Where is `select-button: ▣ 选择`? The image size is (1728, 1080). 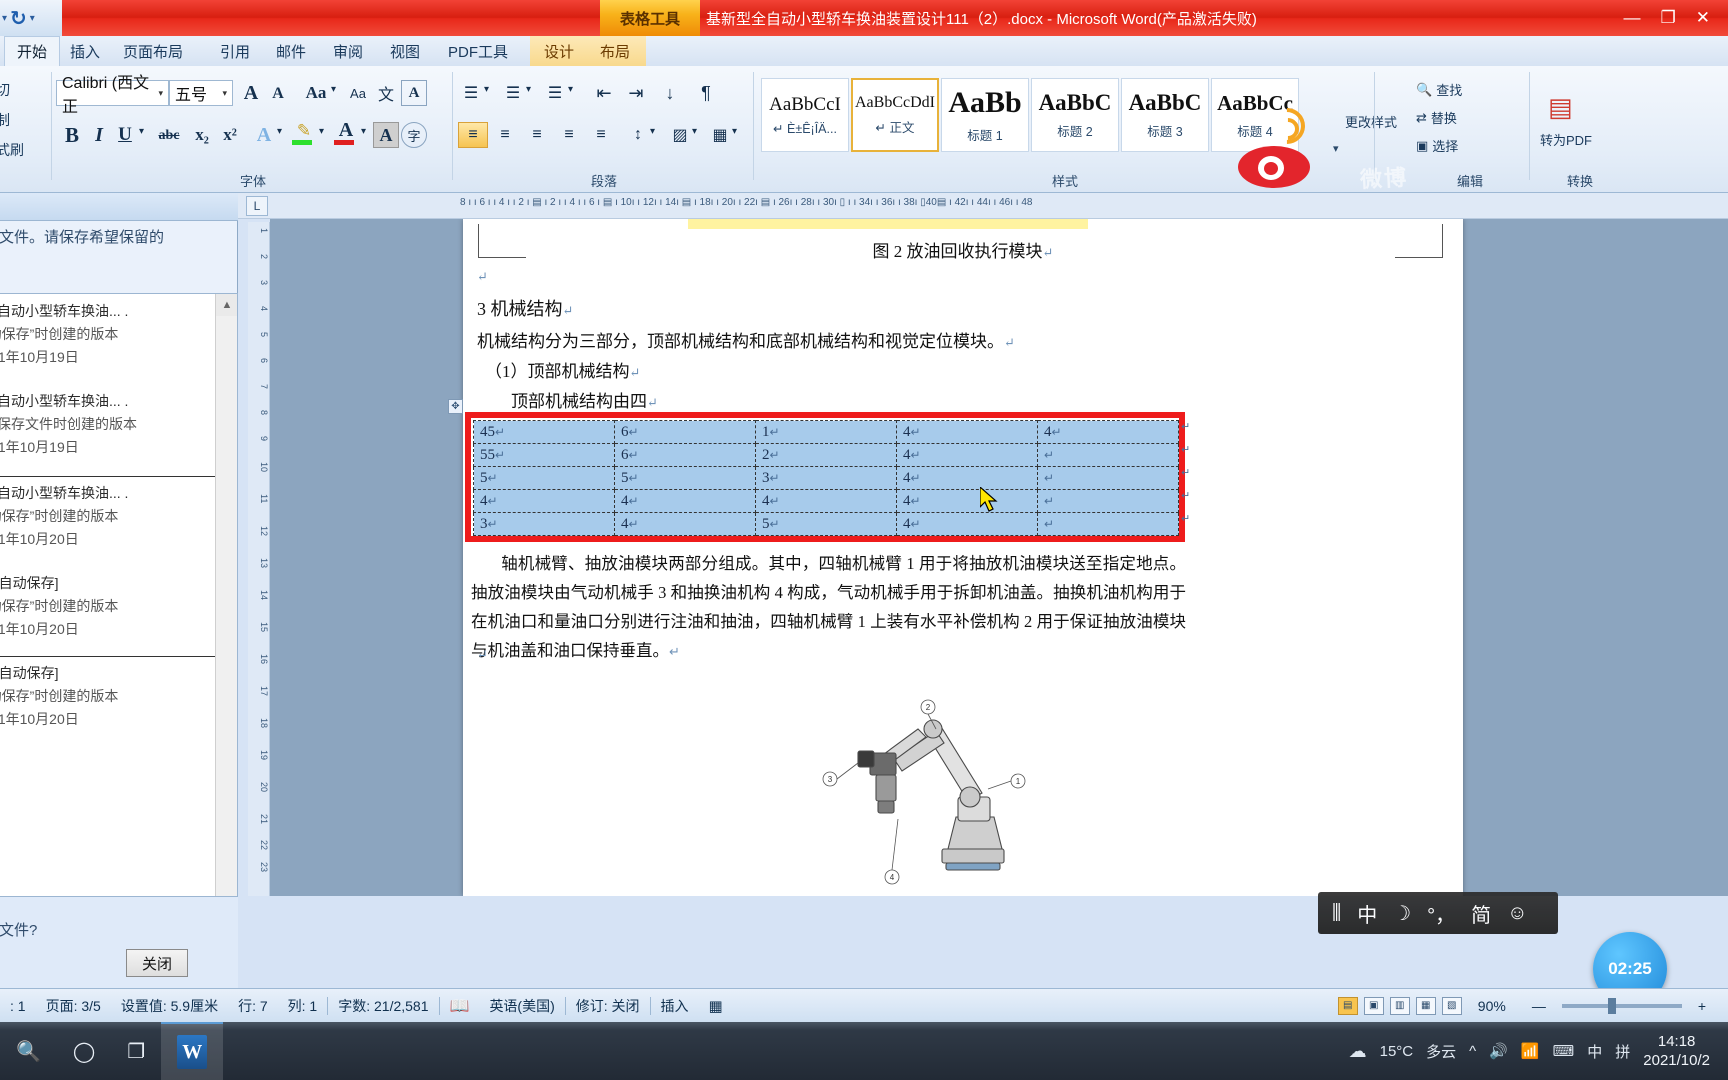
select-button: ▣ 选择 is located at coordinates (1437, 145).